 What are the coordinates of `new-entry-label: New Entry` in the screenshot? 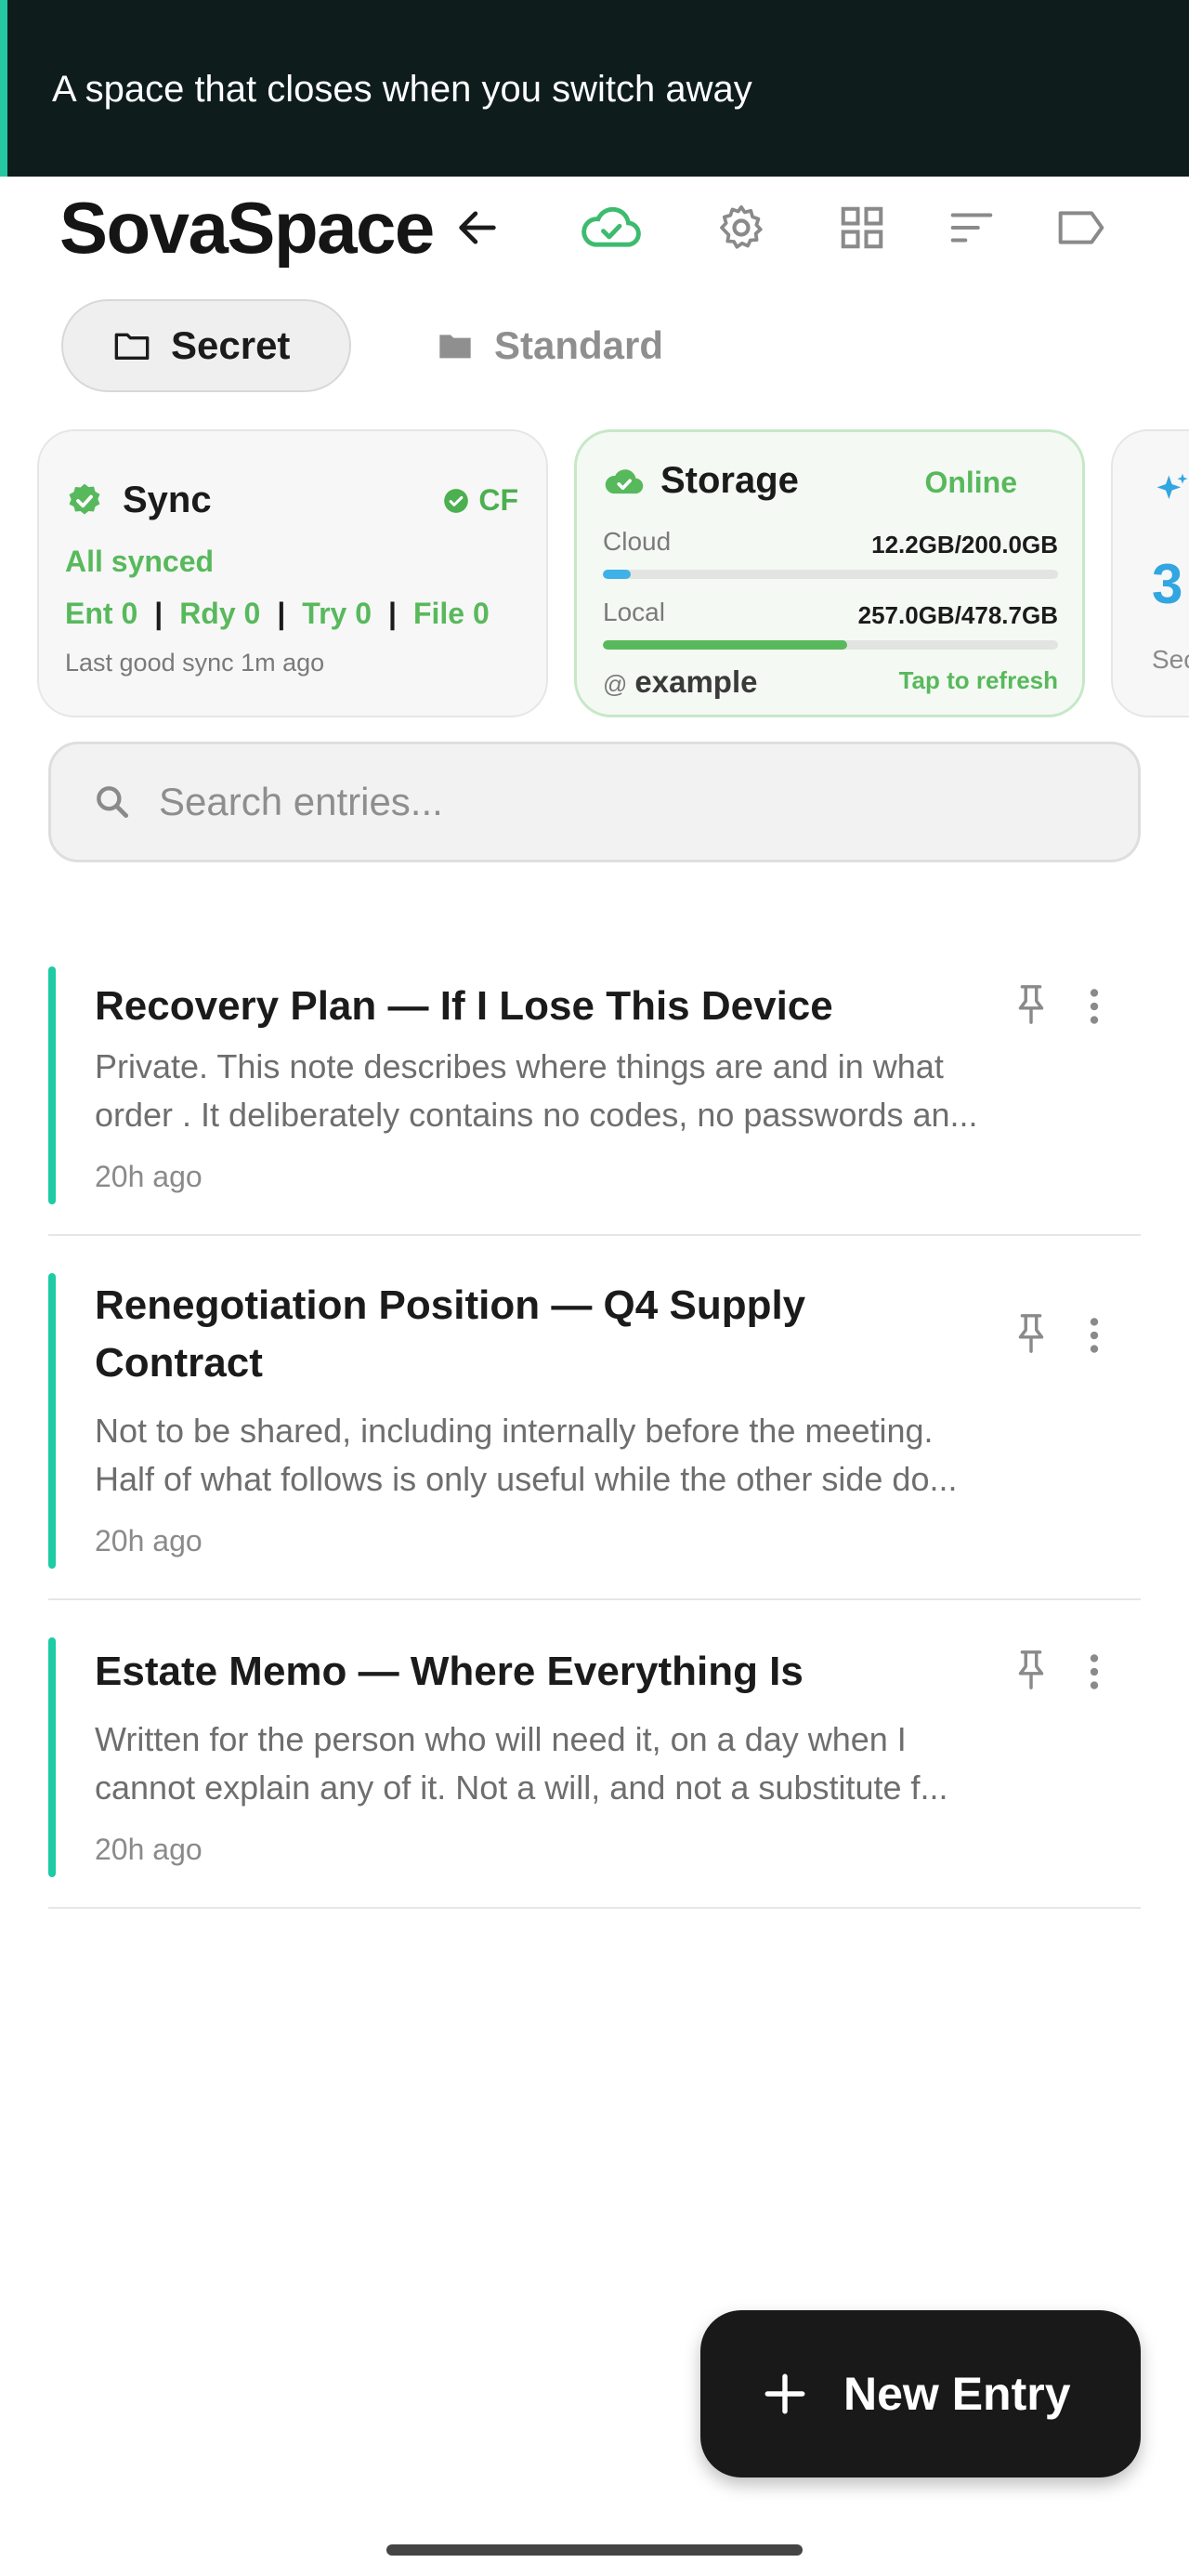 It's located at (957, 2394).